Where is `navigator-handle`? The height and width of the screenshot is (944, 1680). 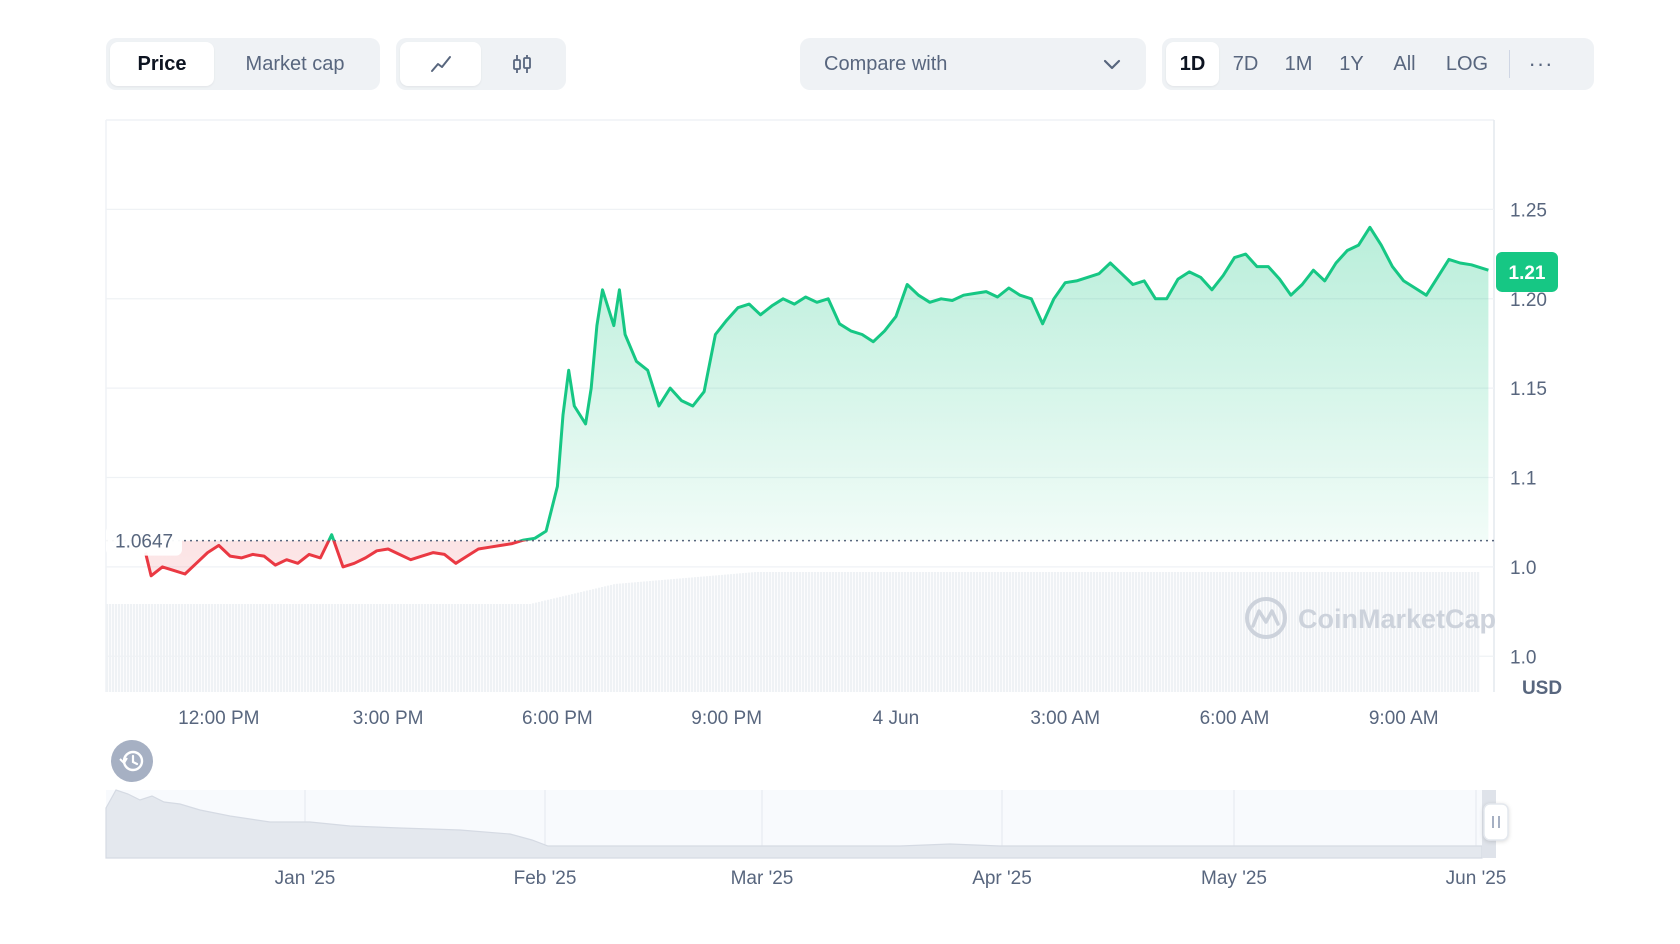 navigator-handle is located at coordinates (1496, 822).